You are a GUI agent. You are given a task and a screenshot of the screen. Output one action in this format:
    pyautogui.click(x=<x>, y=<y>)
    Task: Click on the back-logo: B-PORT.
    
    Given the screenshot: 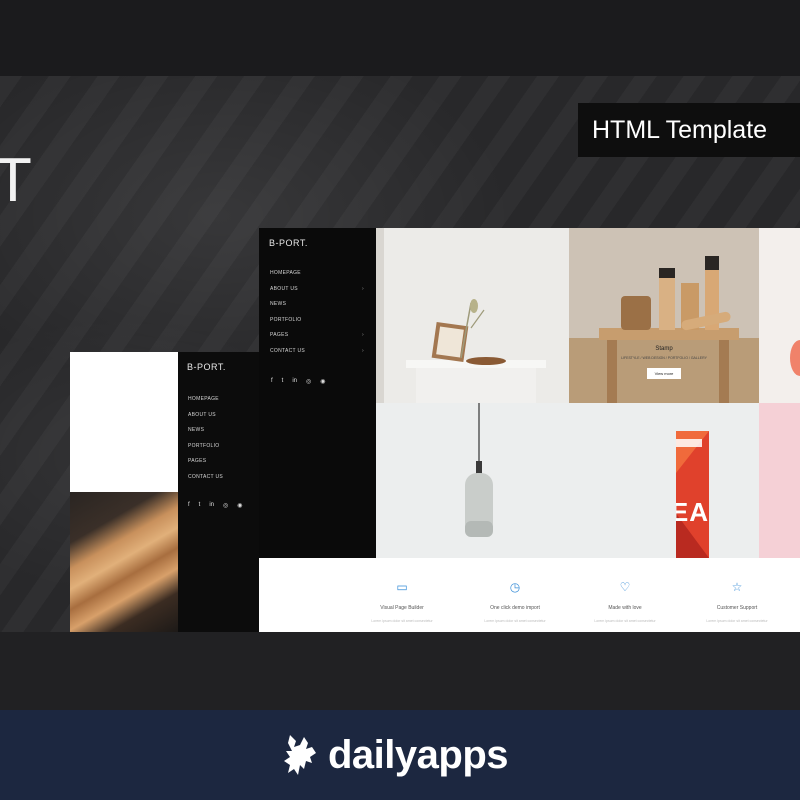 What is the action you would take?
    pyautogui.click(x=206, y=367)
    